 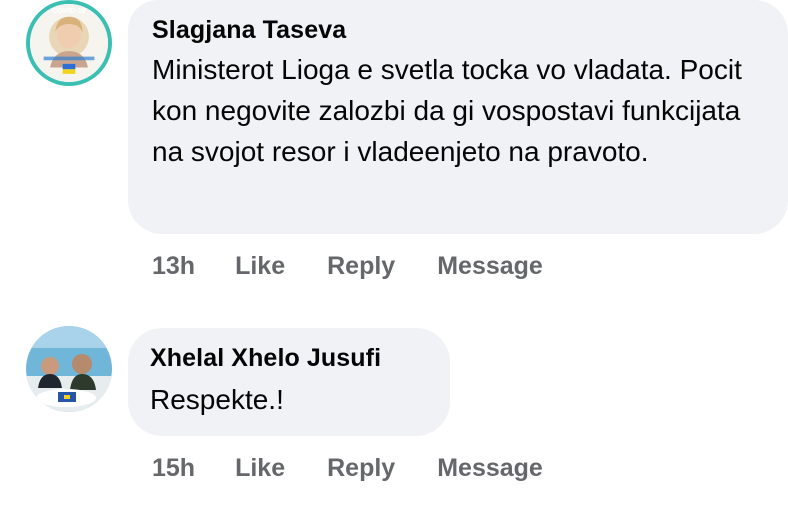 I want to click on comment-bubble: Xhelal Xhelo Jusufi Respekte.!, so click(x=289, y=382).